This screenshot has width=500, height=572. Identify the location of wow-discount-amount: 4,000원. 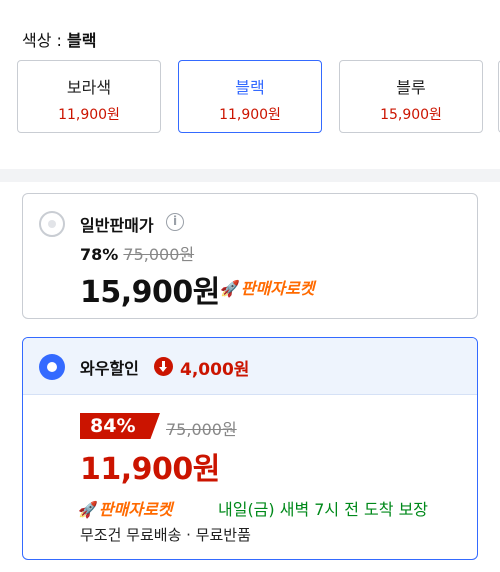
(215, 370).